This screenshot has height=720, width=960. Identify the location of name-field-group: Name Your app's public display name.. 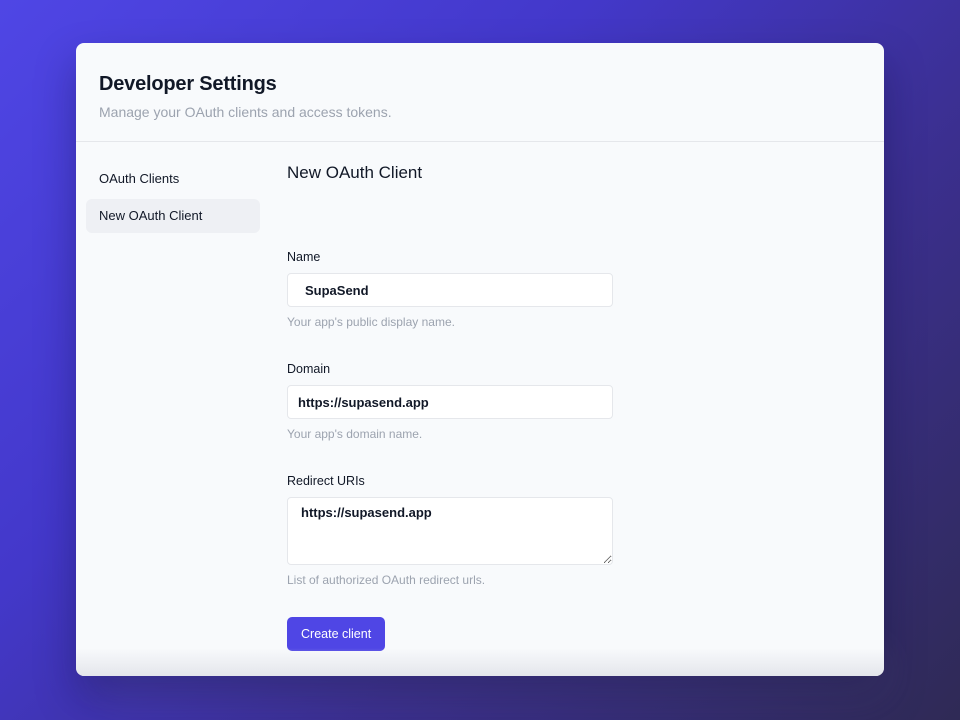
(450, 289).